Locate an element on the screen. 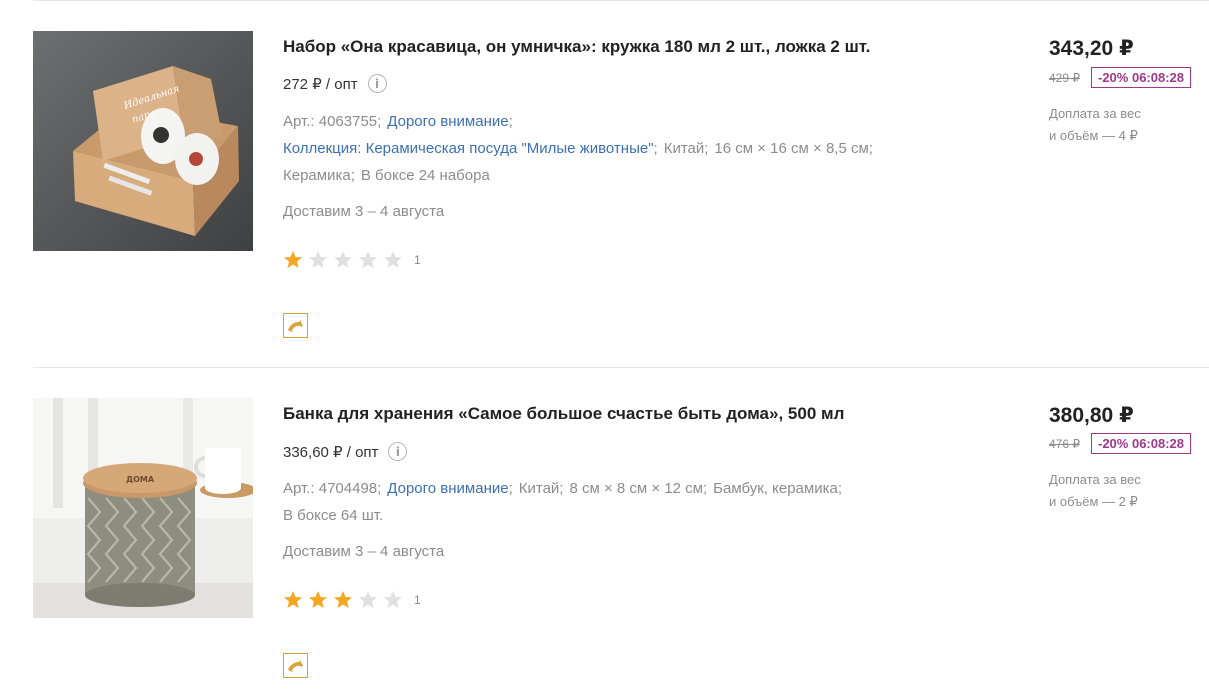  svg-text: ДОМА is located at coordinates (140, 479).